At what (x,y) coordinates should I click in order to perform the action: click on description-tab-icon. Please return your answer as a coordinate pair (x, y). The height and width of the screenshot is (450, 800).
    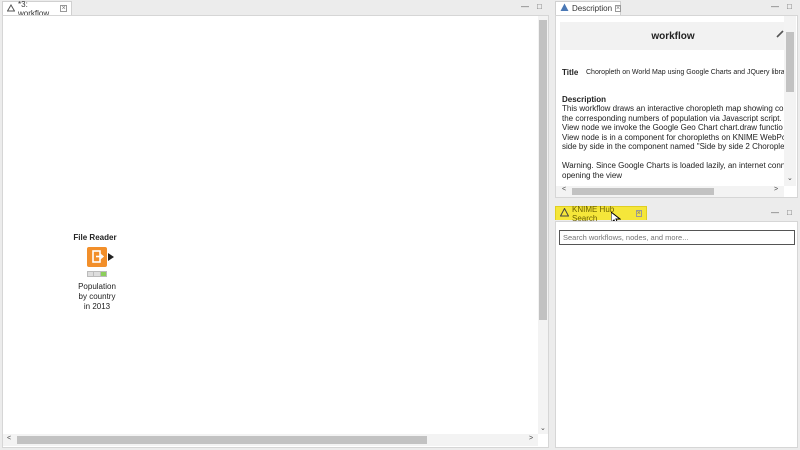
    Looking at the image, I should click on (564, 8).